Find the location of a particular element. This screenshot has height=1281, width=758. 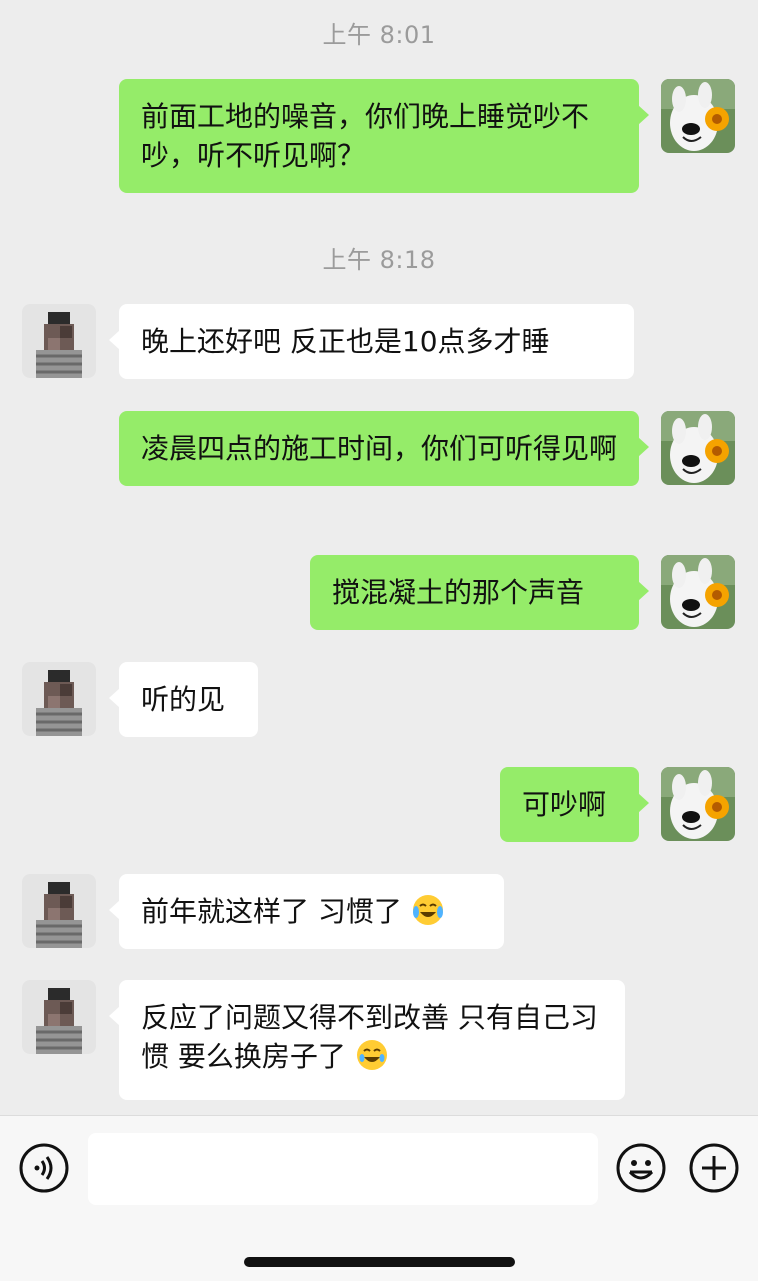

incoming-message: 前年就这样了 习惯了 is located at coordinates (306, 911).